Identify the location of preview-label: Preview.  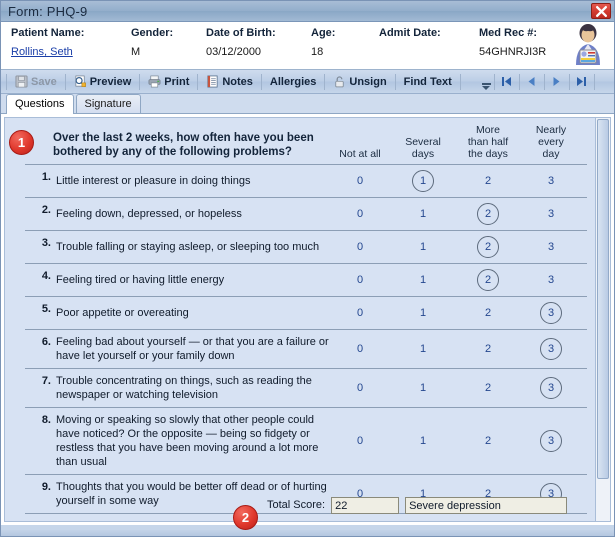
(110, 81).